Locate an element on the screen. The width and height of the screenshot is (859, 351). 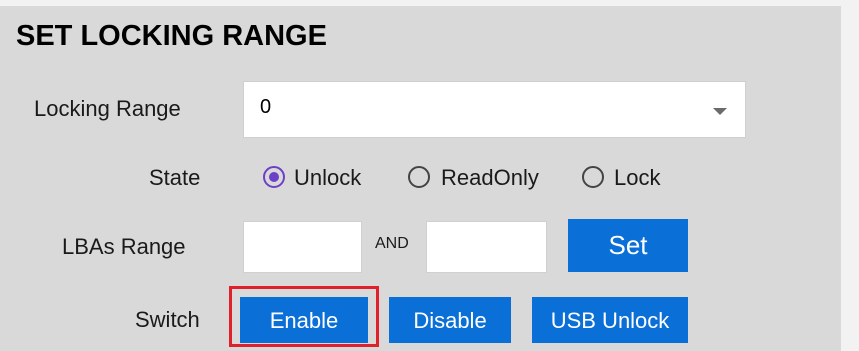
section-title: SET LOCKING RANGE is located at coordinates (171, 36).